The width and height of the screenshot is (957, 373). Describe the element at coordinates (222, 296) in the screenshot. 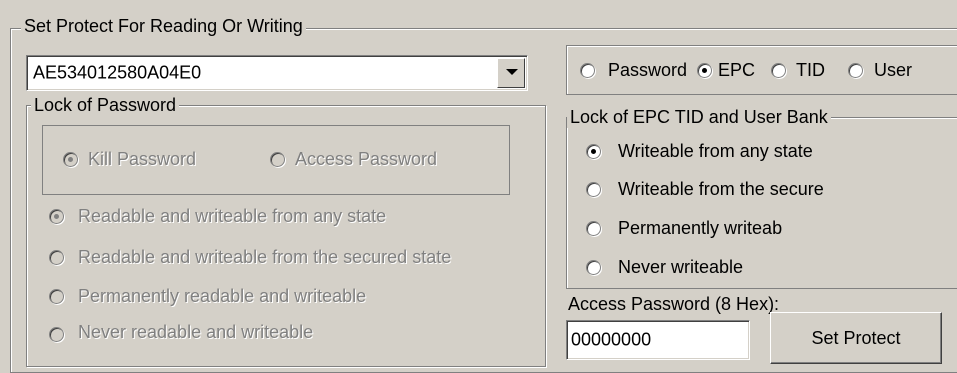

I see `pw-permanent-label: Permanently readable and writeable` at that location.